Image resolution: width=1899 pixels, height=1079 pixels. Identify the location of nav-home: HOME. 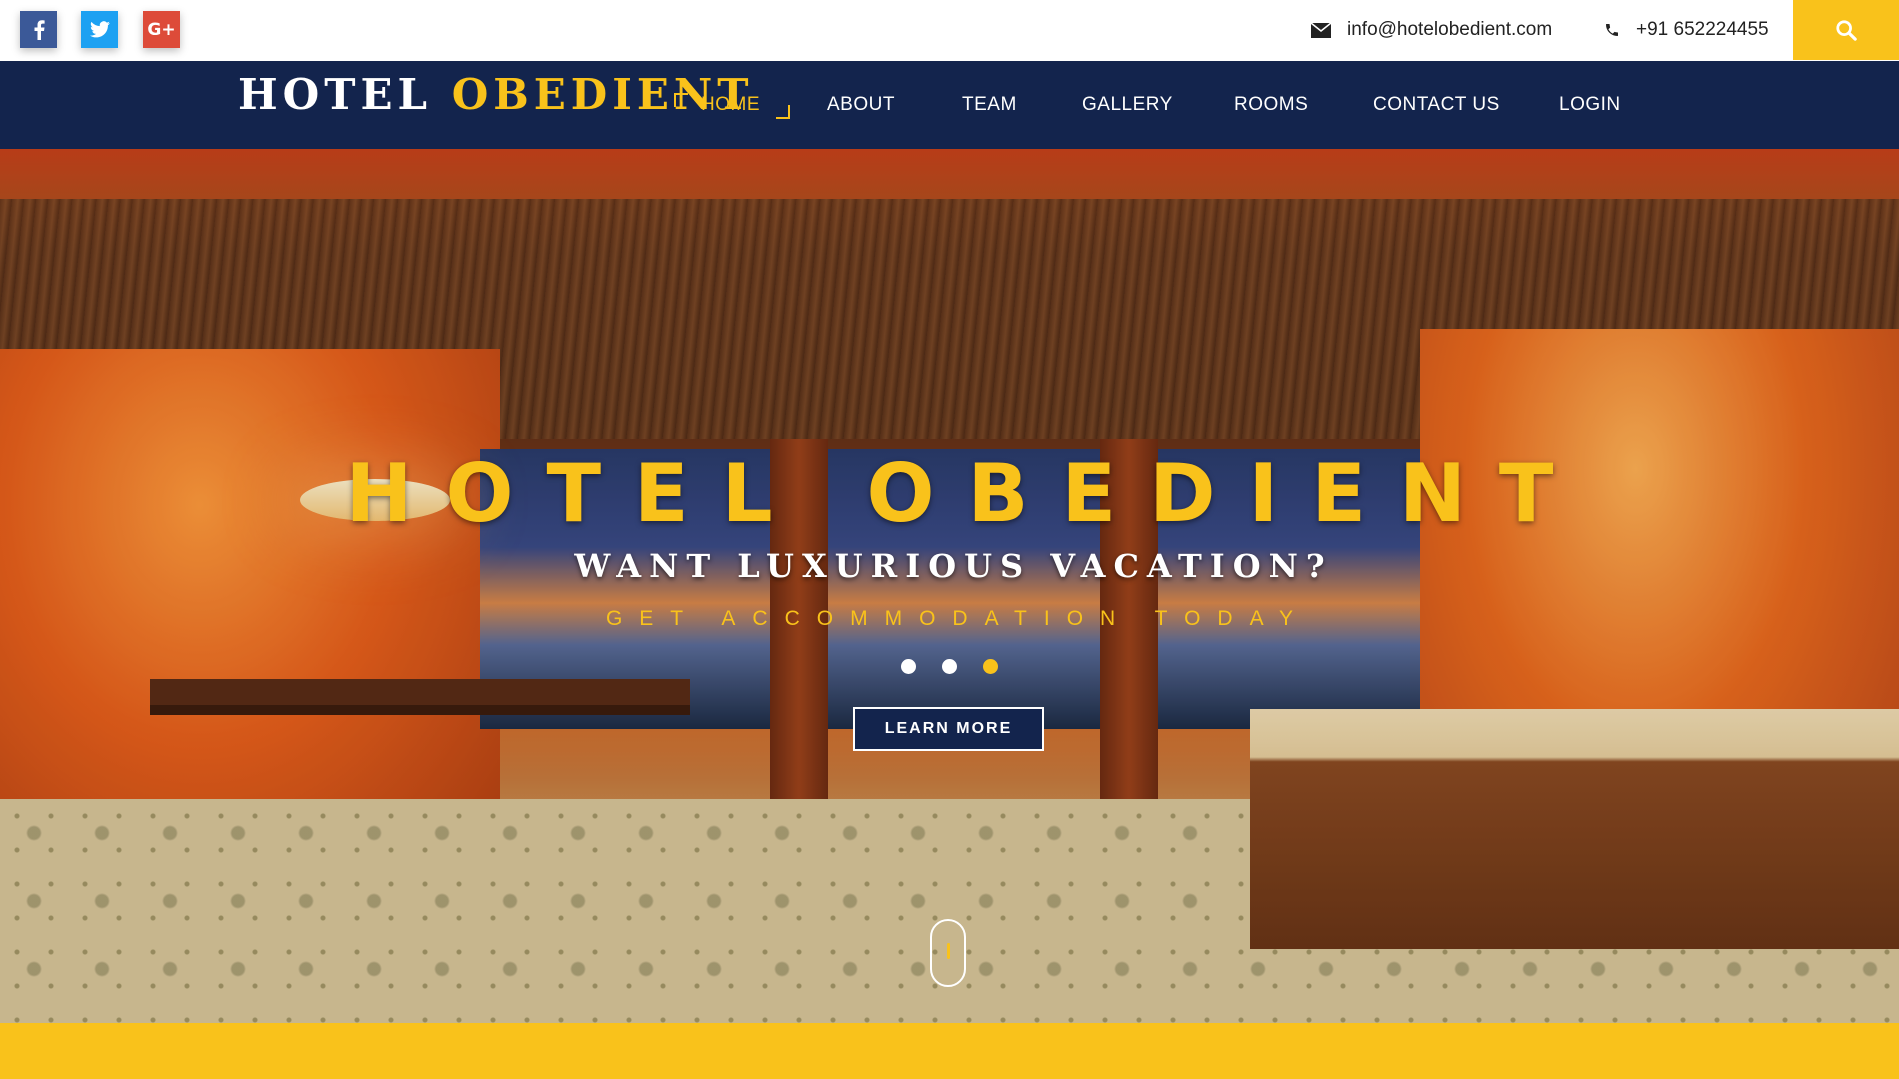
(730, 105).